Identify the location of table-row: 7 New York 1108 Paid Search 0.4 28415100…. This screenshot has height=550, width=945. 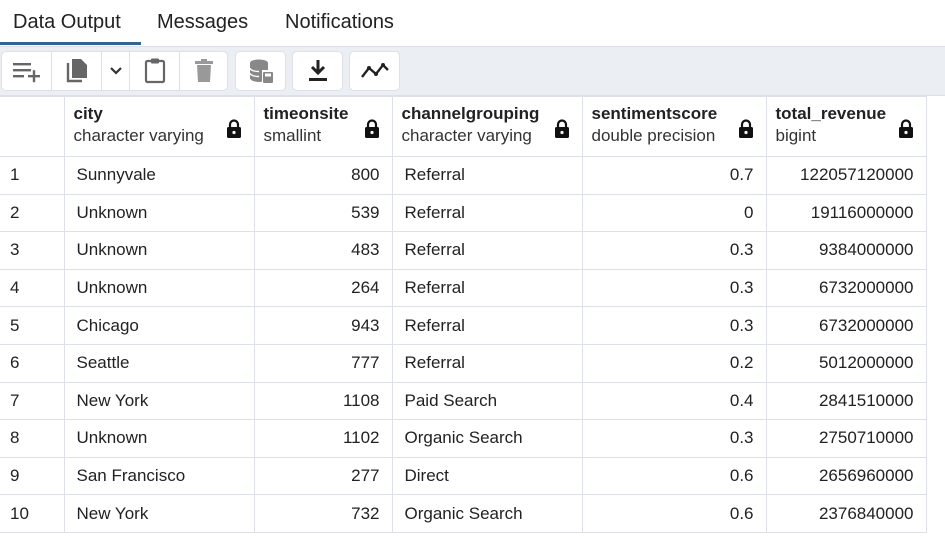
(463, 401).